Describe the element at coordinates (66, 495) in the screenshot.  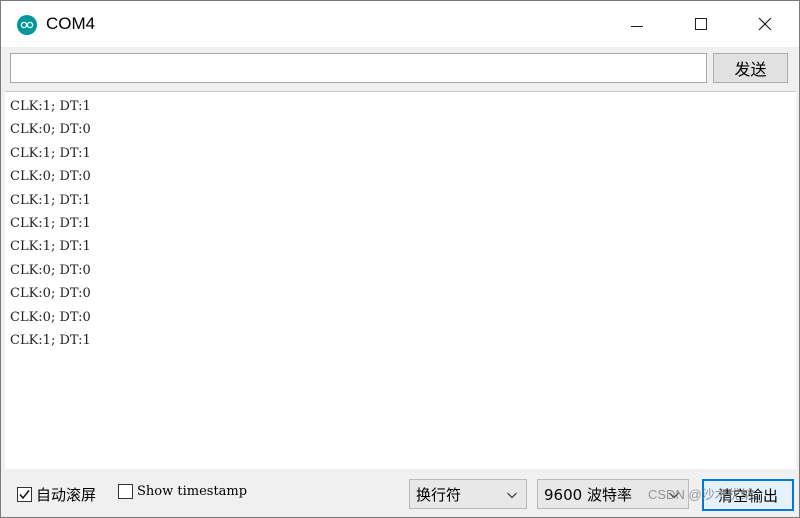
I see `autoscroll-label: 自动滚屏` at that location.